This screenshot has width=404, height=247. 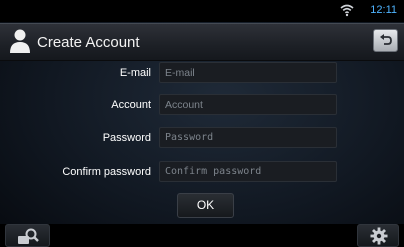 What do you see at coordinates (205, 205) in the screenshot?
I see `ok-button: OK` at bounding box center [205, 205].